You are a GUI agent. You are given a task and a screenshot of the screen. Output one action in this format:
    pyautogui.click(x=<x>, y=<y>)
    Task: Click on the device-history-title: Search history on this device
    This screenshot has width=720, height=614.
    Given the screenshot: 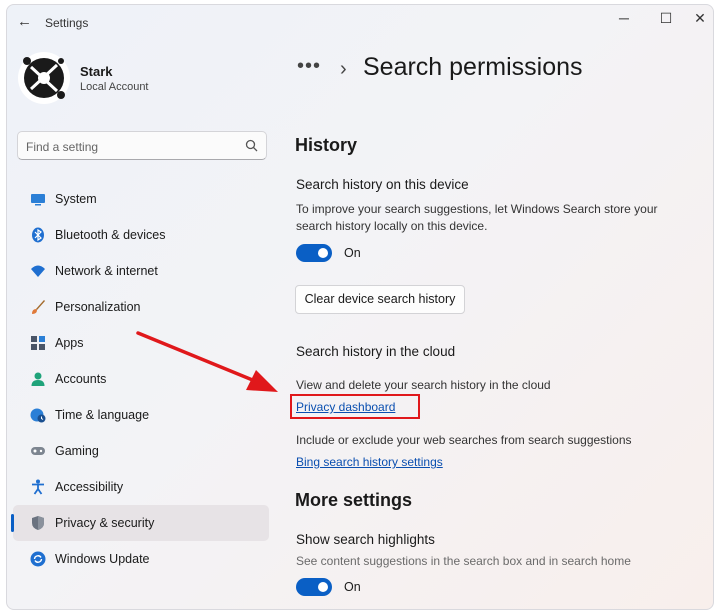 What is the action you would take?
    pyautogui.click(x=382, y=184)
    